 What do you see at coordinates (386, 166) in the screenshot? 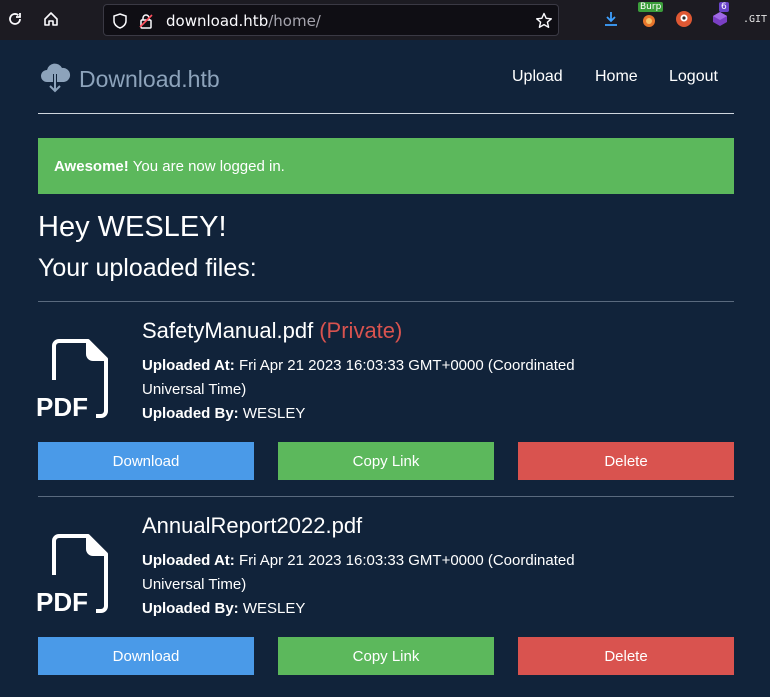
I see `success-alert: Awesome! You are now logged in.` at bounding box center [386, 166].